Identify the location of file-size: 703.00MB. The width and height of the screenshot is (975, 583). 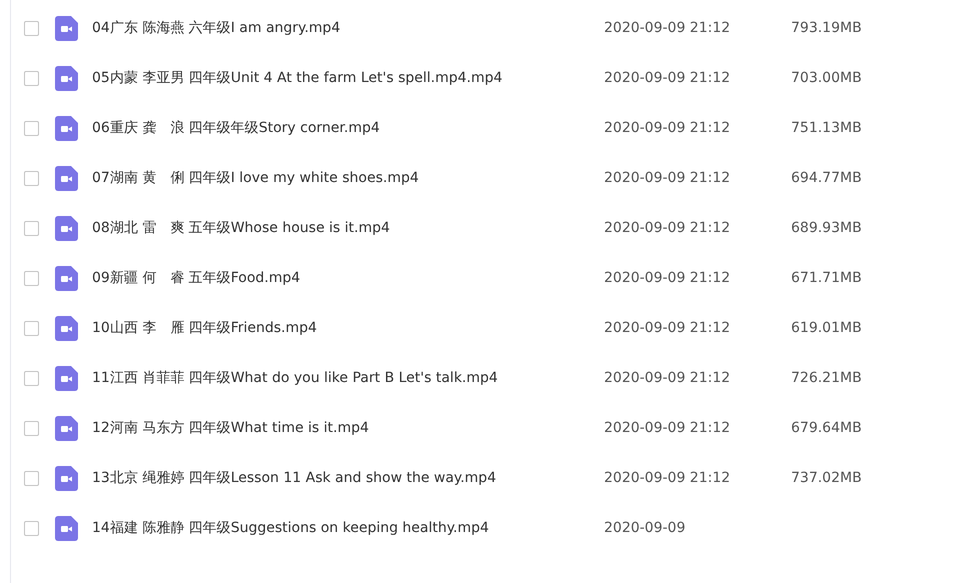
(826, 78).